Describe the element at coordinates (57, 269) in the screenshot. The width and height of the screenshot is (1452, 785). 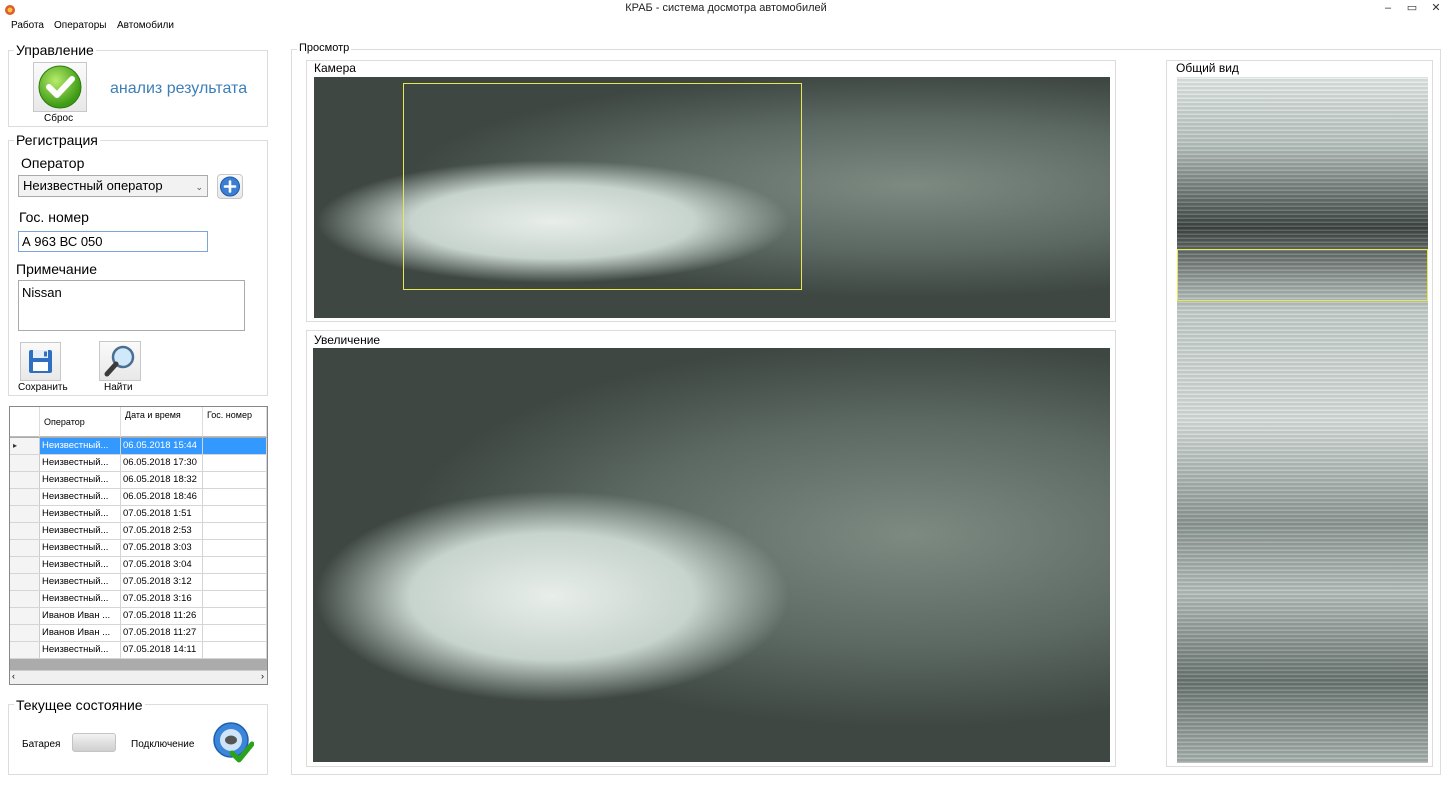
I see `note-label: Примечание` at that location.